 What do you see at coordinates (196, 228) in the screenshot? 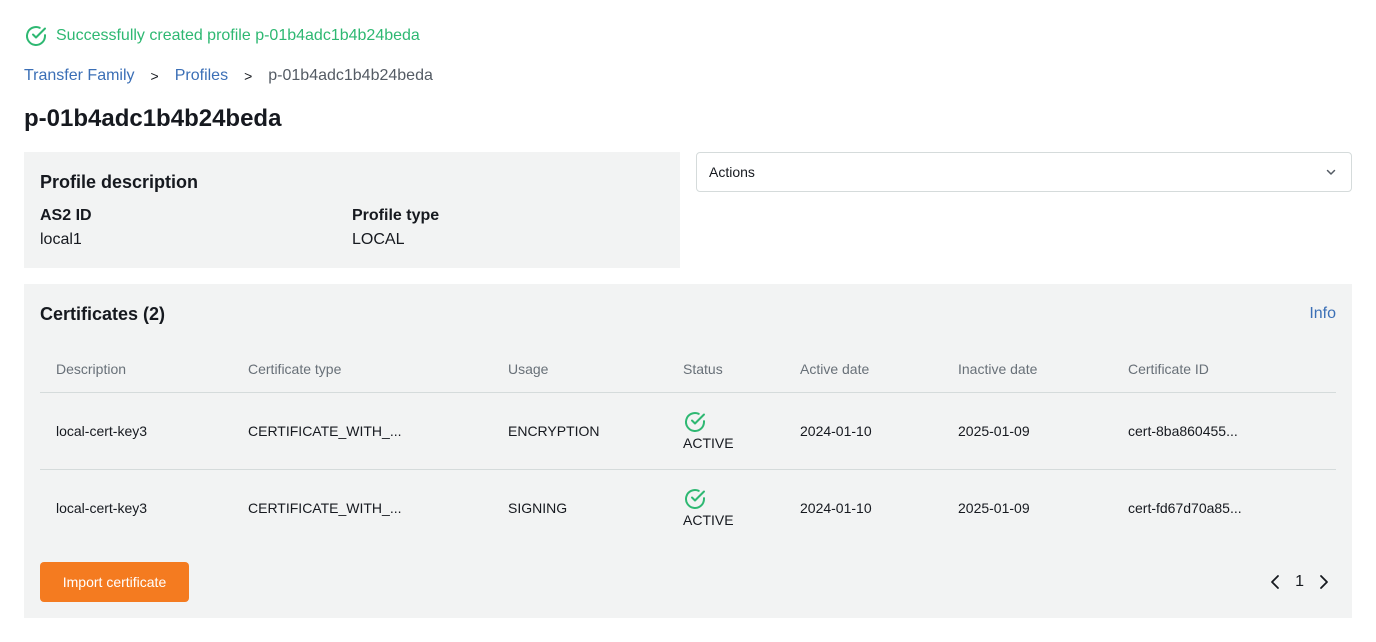
I see `as2-id-field: AS2 ID local1` at bounding box center [196, 228].